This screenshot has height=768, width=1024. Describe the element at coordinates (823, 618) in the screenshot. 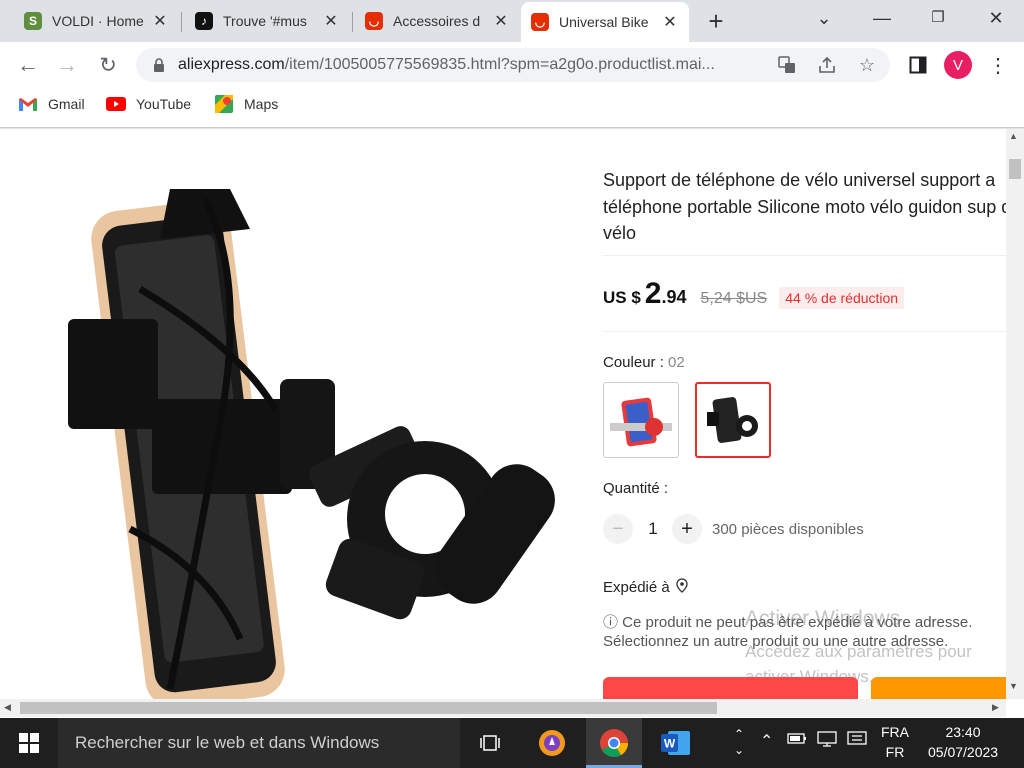

I see `windows-activation-watermark-title: Activer Windows` at that location.